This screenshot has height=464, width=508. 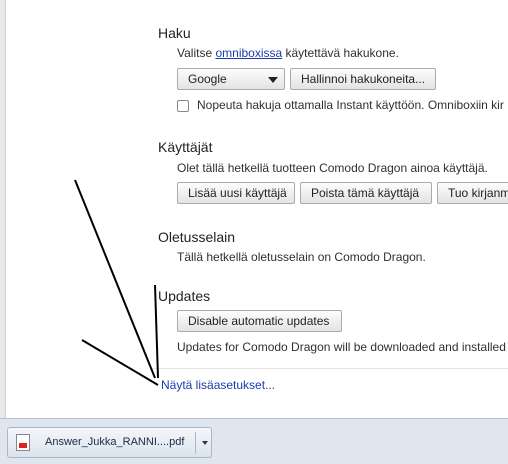 What do you see at coordinates (205, 443) in the screenshot?
I see `chevron-down-icon` at bounding box center [205, 443].